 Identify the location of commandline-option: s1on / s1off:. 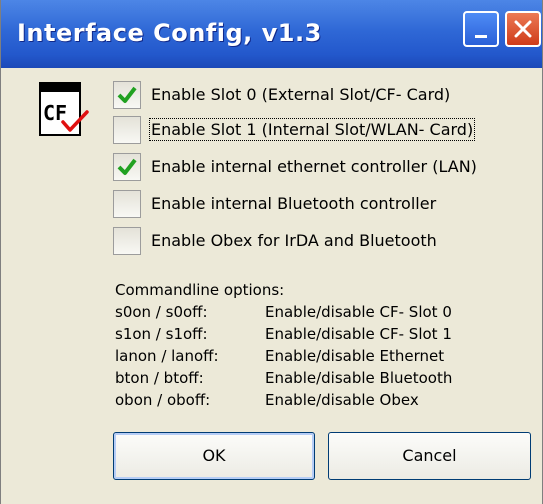
(161, 334).